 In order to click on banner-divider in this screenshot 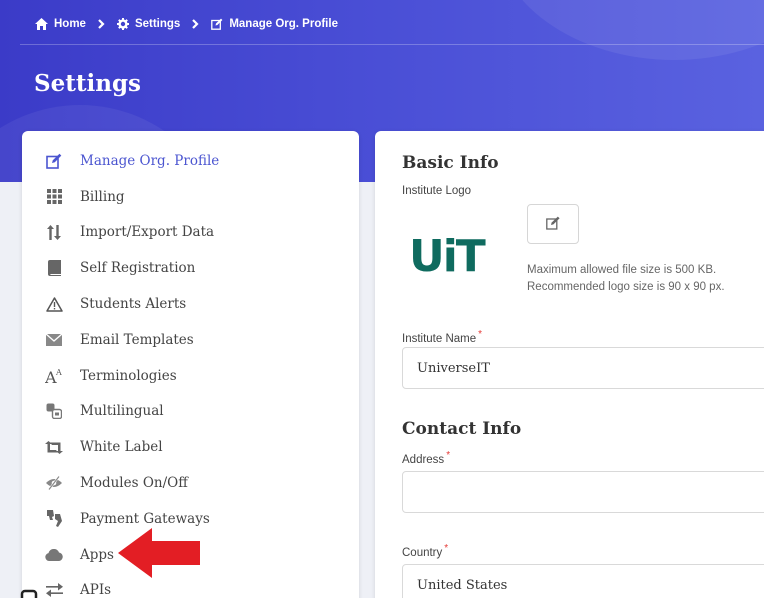, I will do `click(392, 44)`.